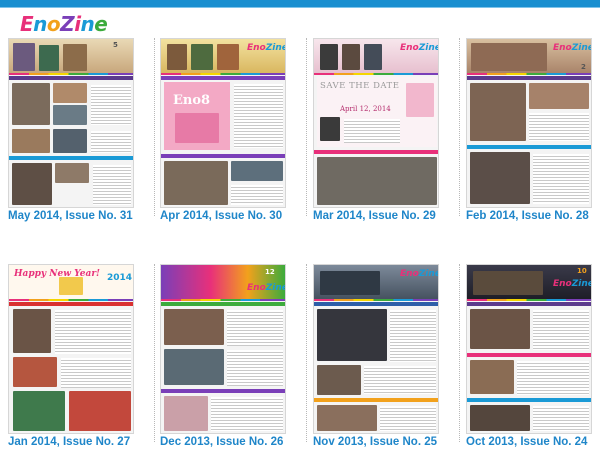 Image resolution: width=600 pixels, height=450 pixels. What do you see at coordinates (83, 216) in the screenshot?
I see `issue-caption-link: May 2014, Issue No. 31` at bounding box center [83, 216].